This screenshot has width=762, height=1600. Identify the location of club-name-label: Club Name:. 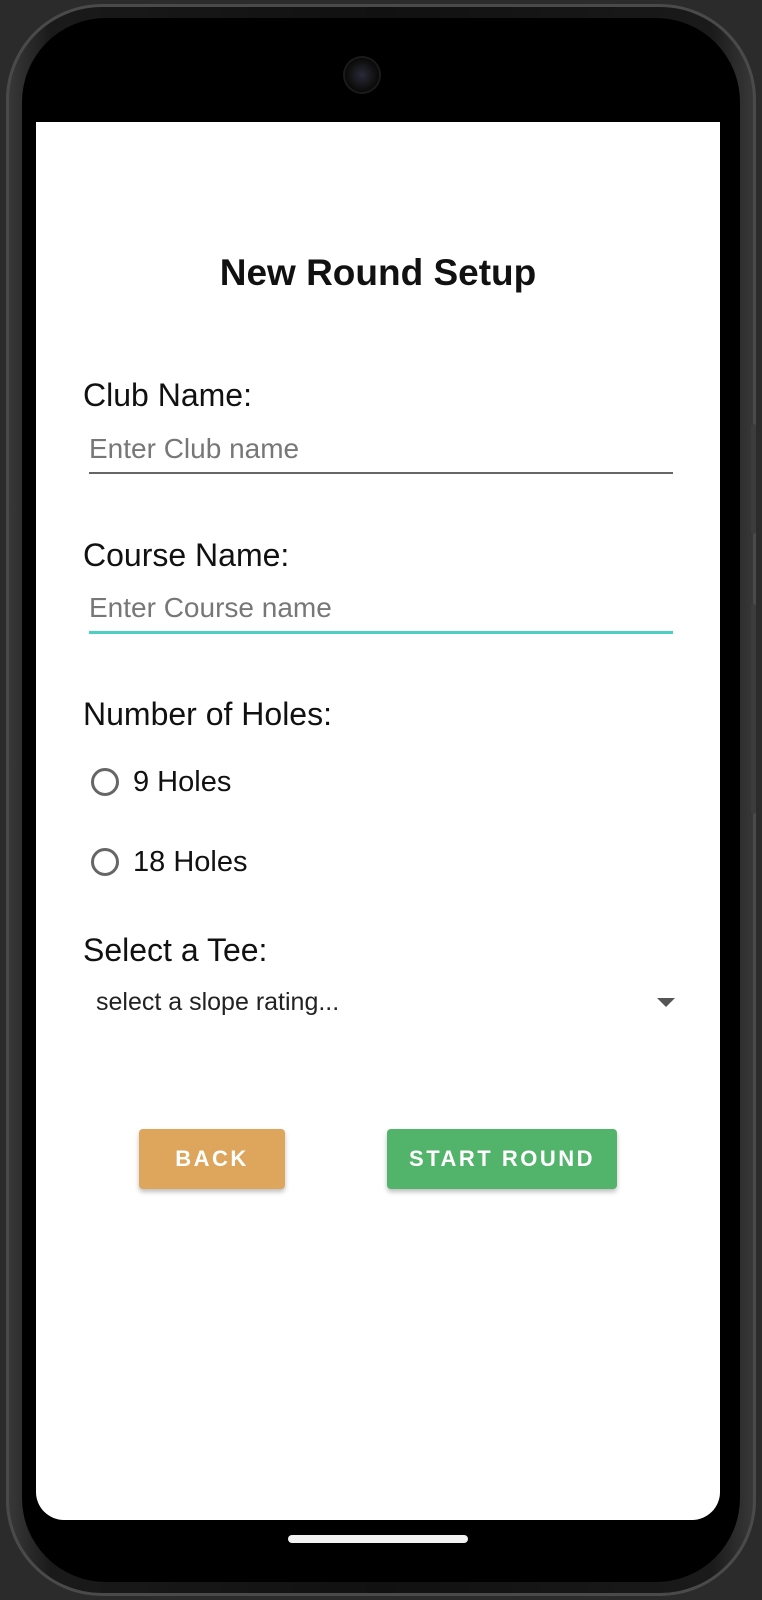
(167, 395).